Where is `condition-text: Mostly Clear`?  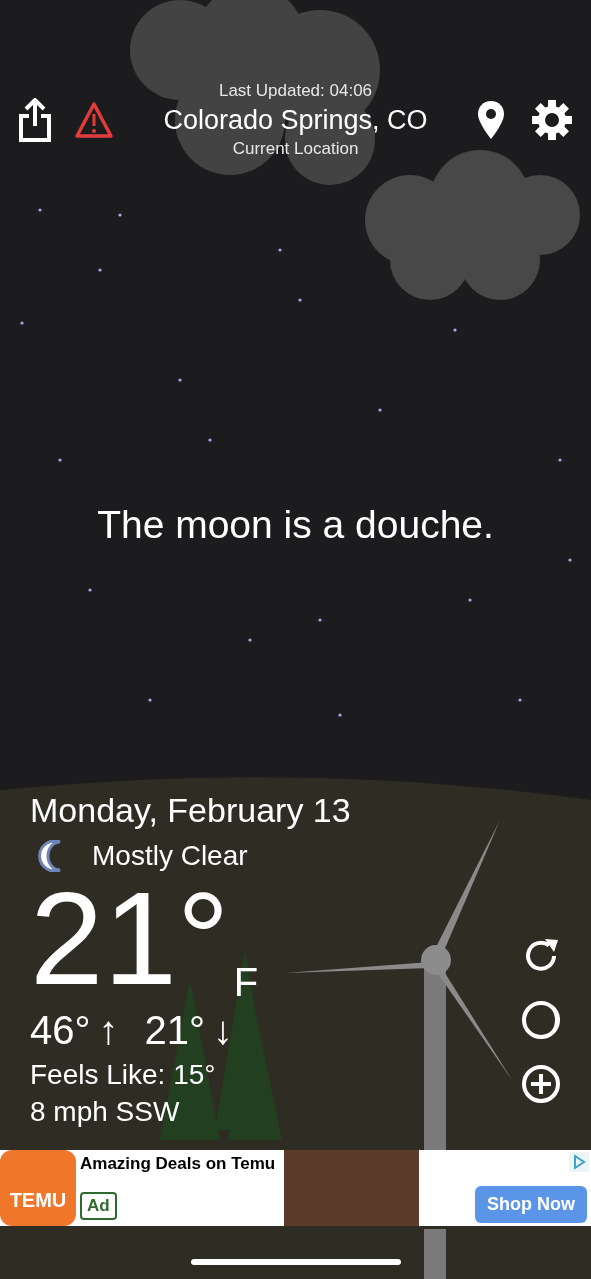
condition-text: Mostly Clear is located at coordinates (170, 856).